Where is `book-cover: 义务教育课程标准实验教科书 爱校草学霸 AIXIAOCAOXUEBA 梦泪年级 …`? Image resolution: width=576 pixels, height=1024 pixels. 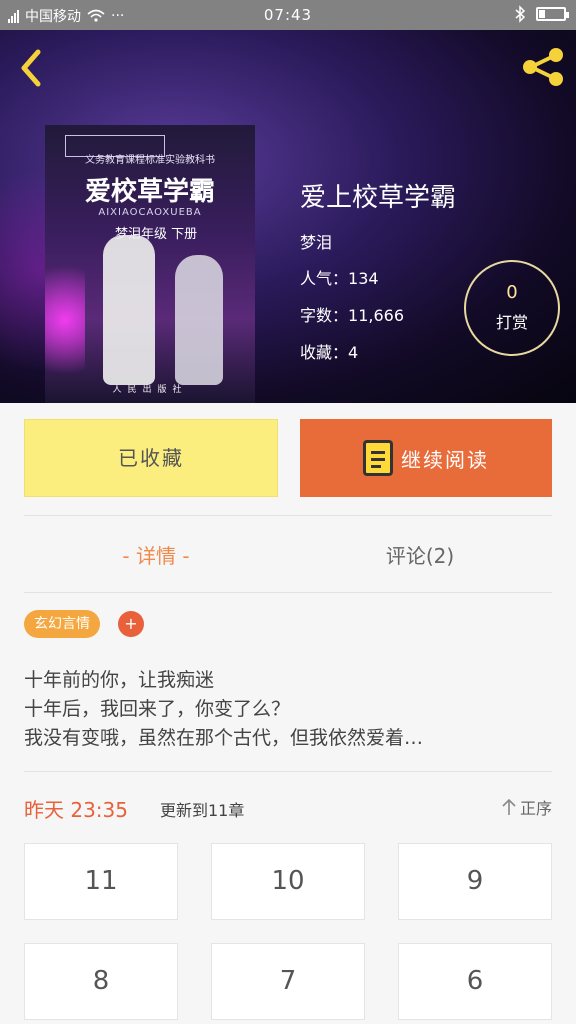
book-cover: 义务教育课程标准实验教科书 爱校草学霸 AIXIAOCAOXUEBA 梦泪年级 … is located at coordinates (150, 264).